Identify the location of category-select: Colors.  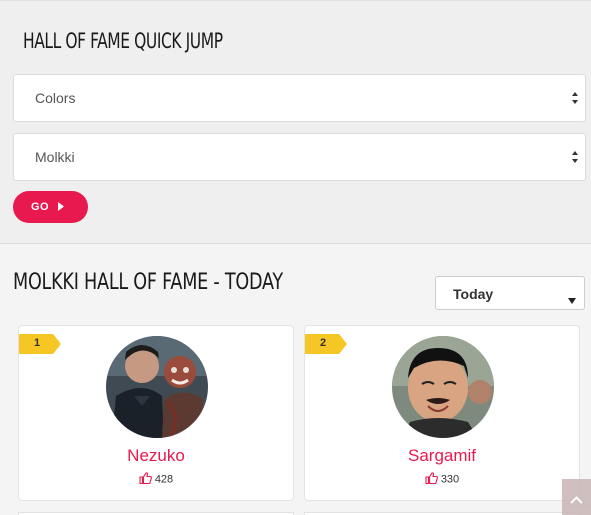
(299, 98).